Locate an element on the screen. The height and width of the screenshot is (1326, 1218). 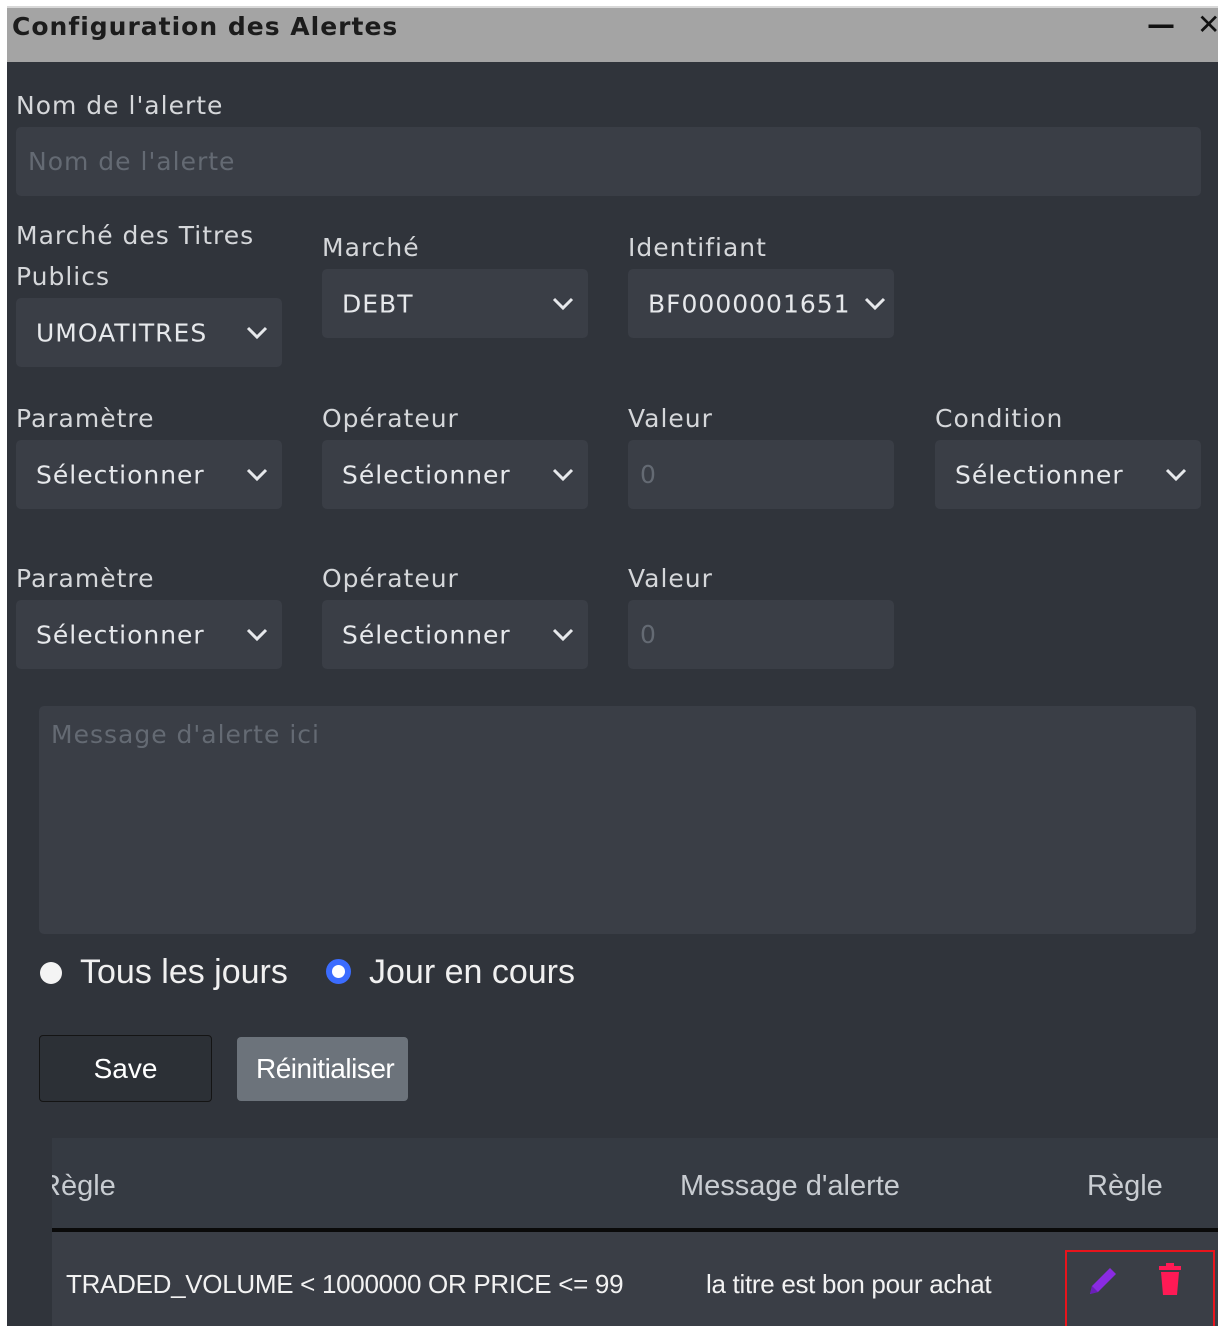
condition-value: Sélectionner is located at coordinates (1039, 474).